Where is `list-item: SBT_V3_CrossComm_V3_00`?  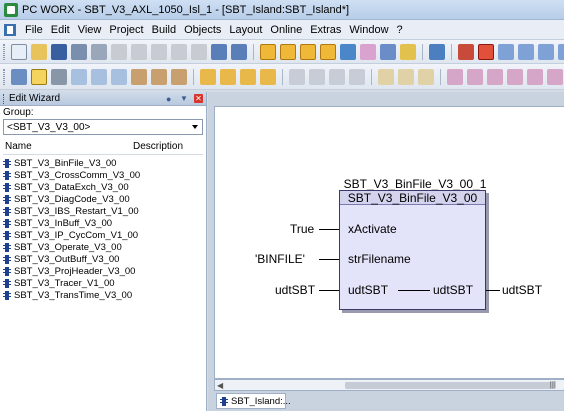
list-item: SBT_V3_CrossComm_V3_00 is located at coordinates (103, 175).